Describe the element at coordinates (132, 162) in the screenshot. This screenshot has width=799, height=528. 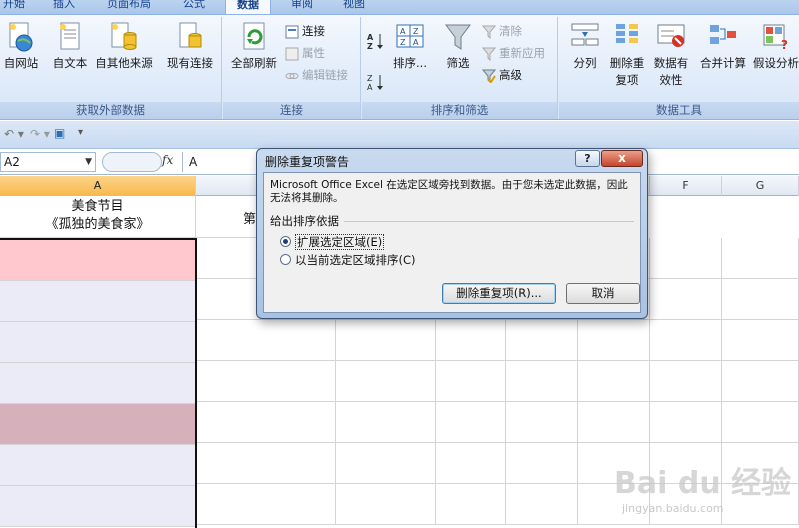
I see `formula-bar-toggle` at that location.